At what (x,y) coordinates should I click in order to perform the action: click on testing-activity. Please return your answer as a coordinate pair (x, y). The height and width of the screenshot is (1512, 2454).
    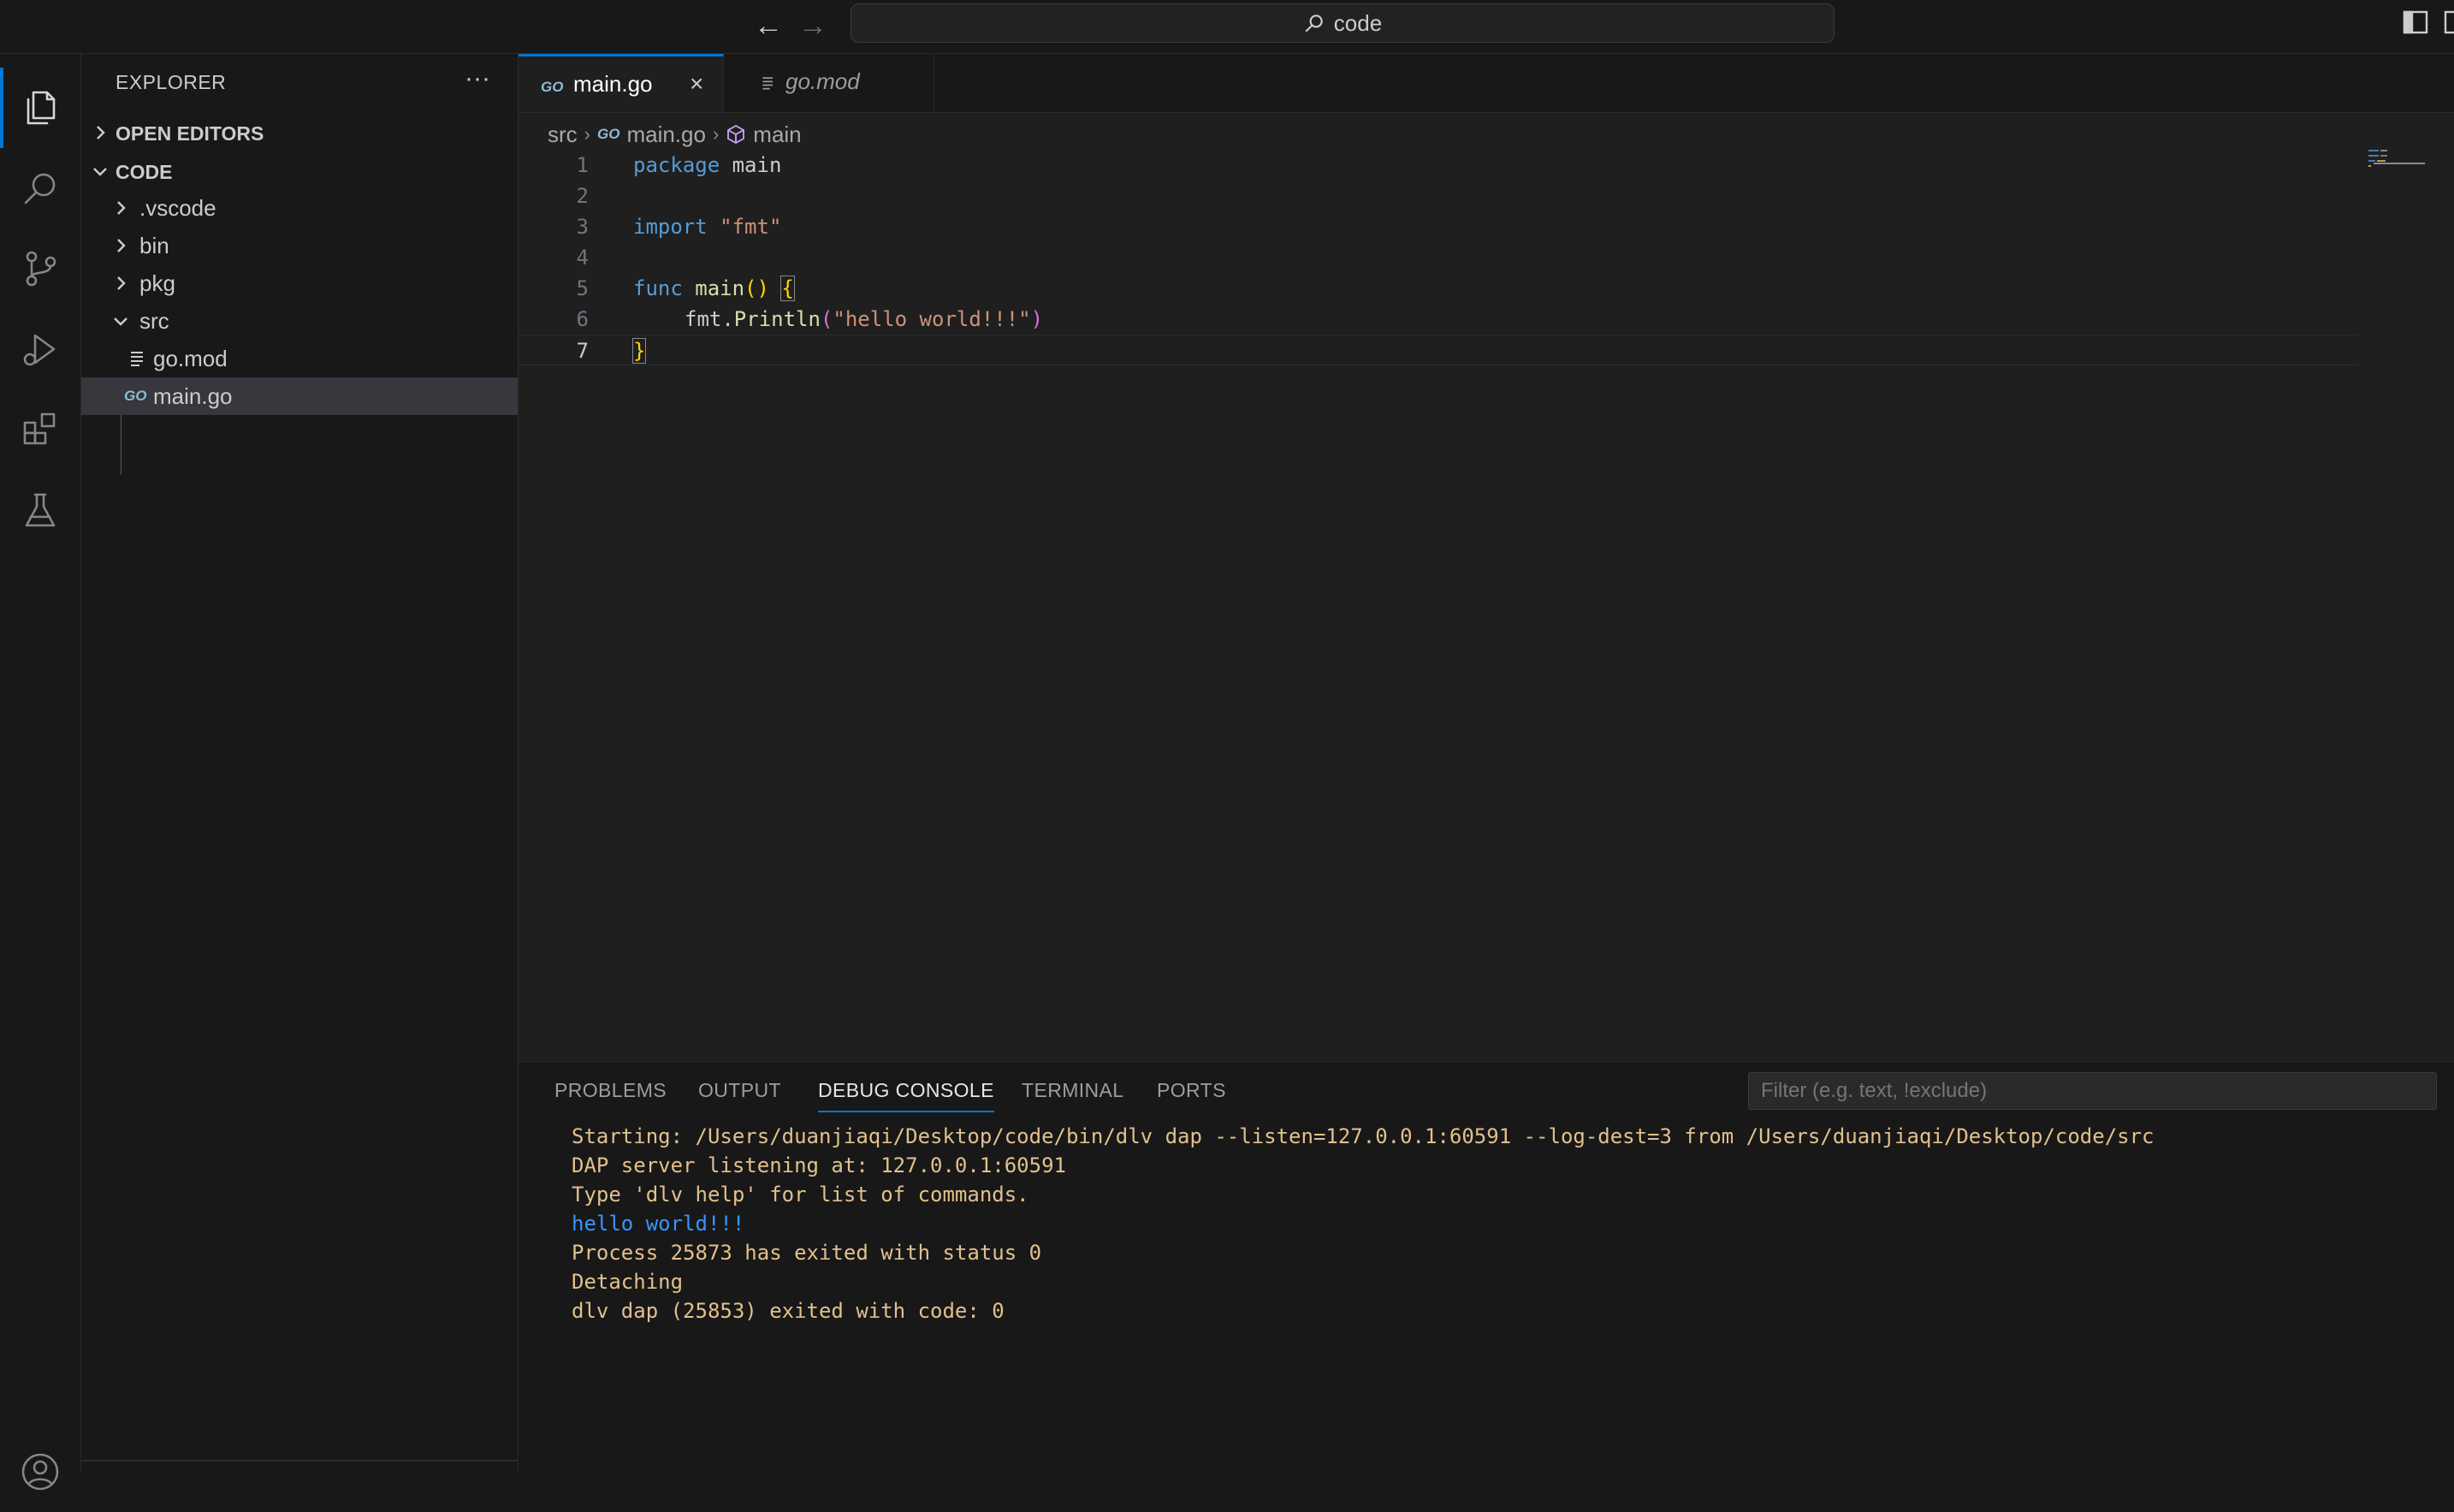
    Looking at the image, I should click on (40, 510).